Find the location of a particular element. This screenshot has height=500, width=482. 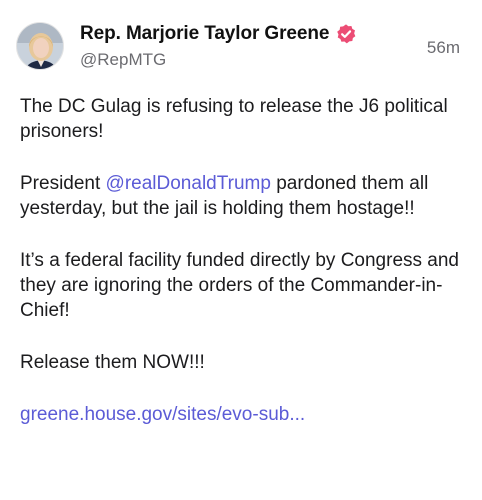

author-handle: @RepMTG is located at coordinates (123, 60).